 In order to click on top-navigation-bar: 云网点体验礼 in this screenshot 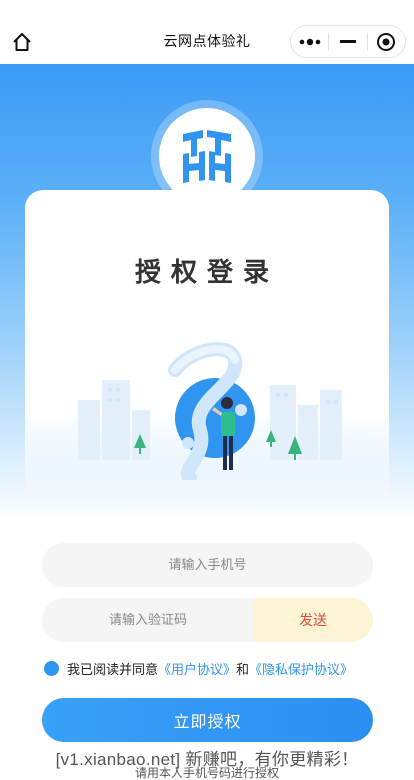, I will do `click(207, 32)`.